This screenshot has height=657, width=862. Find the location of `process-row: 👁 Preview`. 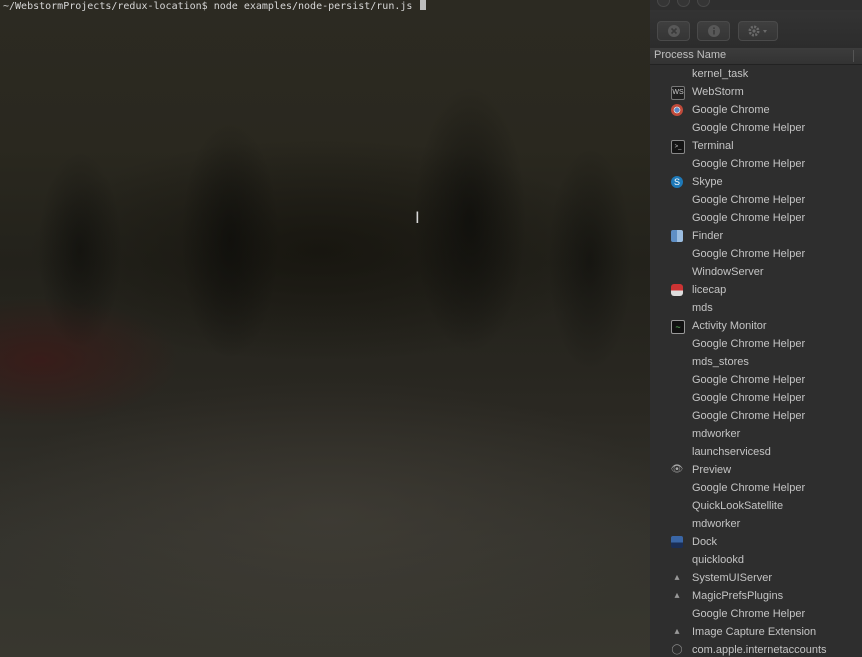

process-row: 👁 Preview is located at coordinates (756, 470).